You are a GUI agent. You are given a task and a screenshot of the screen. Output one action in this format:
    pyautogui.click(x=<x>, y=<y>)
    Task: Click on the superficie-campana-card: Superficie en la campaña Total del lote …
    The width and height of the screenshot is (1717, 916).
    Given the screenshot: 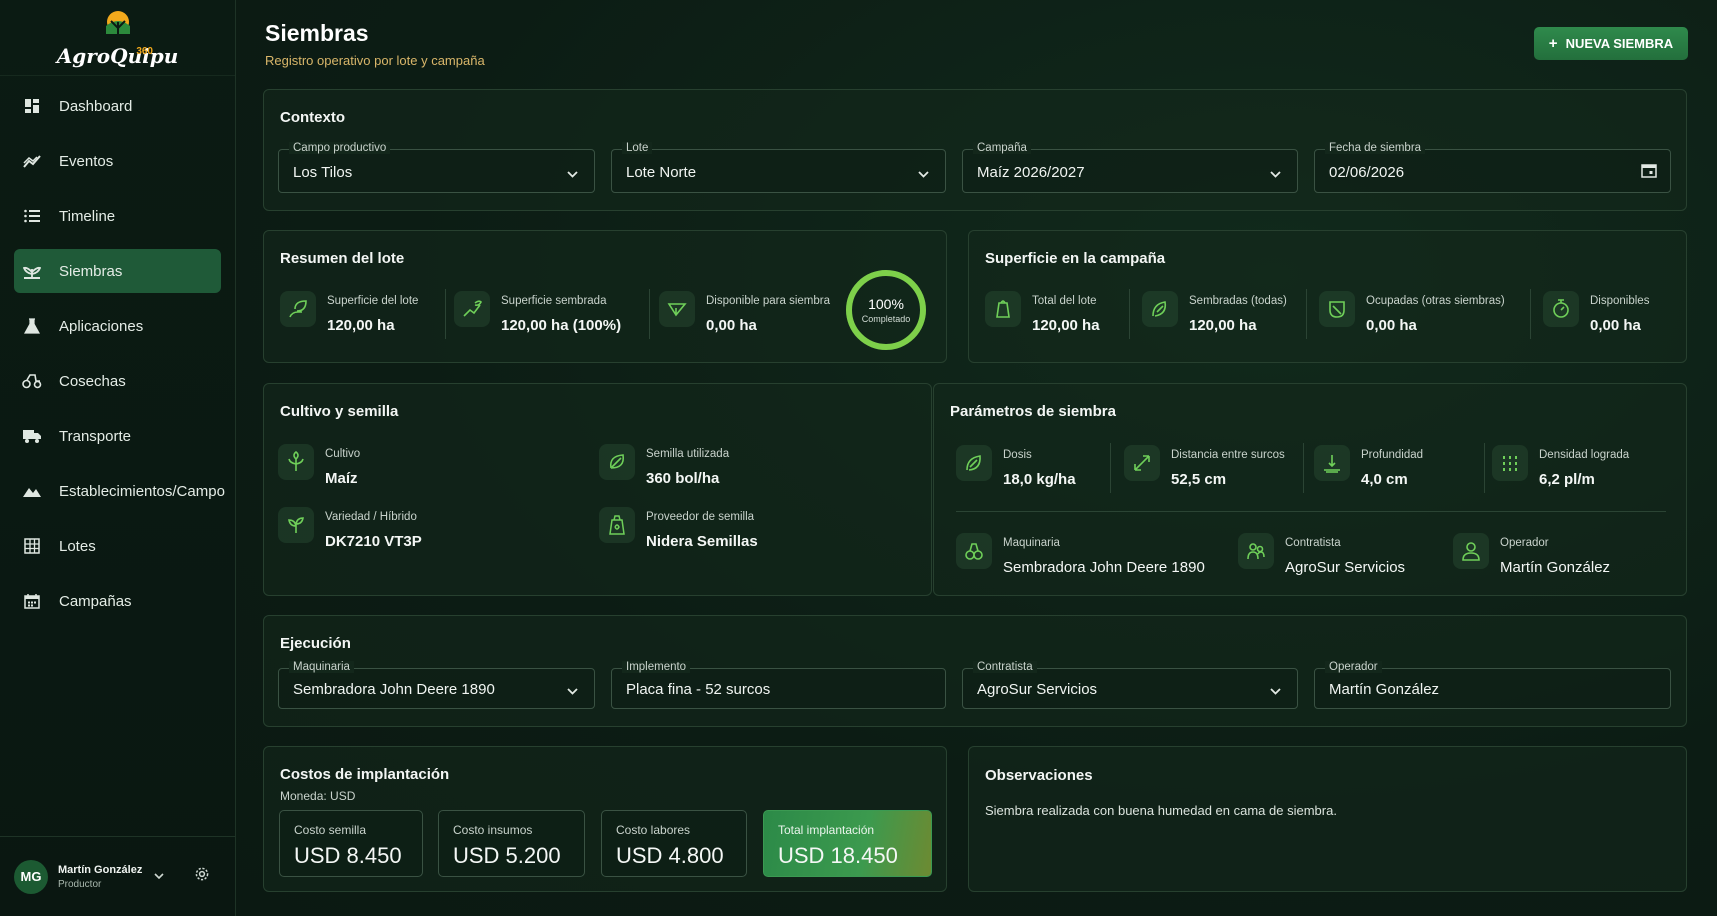 What is the action you would take?
    pyautogui.click(x=1327, y=296)
    